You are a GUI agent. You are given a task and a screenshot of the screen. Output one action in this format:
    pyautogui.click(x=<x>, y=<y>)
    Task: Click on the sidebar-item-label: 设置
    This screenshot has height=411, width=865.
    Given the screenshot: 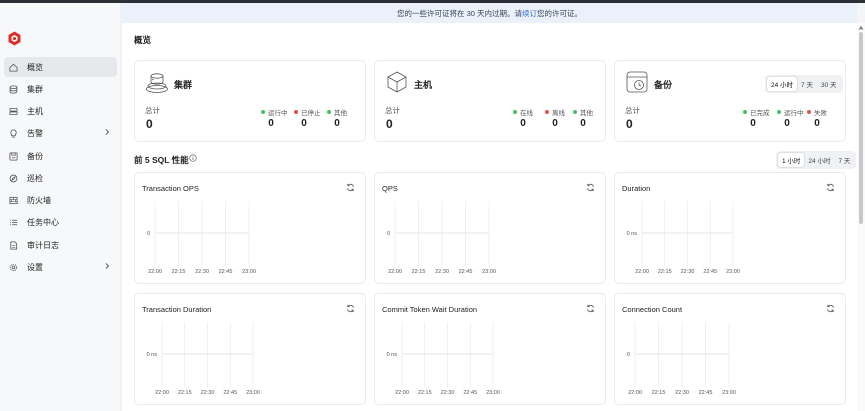 What is the action you would take?
    pyautogui.click(x=35, y=267)
    